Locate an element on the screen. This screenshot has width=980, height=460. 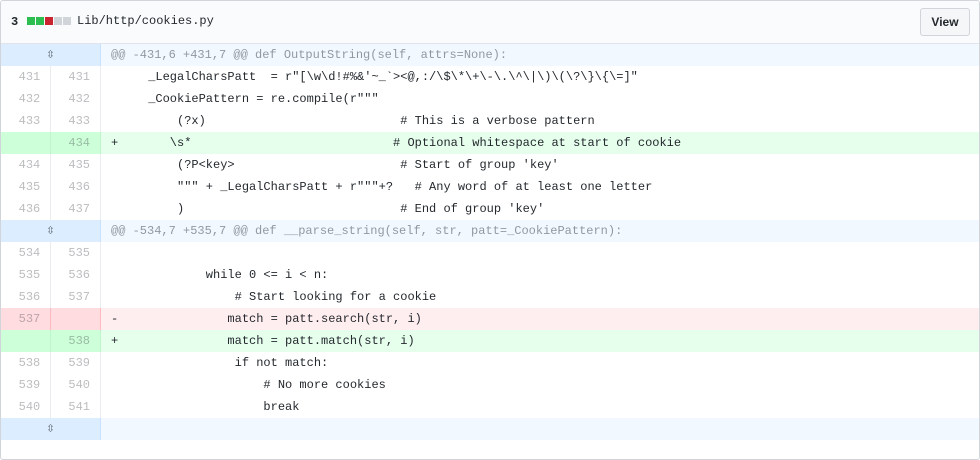
diff-row: 538 539 if not match: is located at coordinates (490, 363).